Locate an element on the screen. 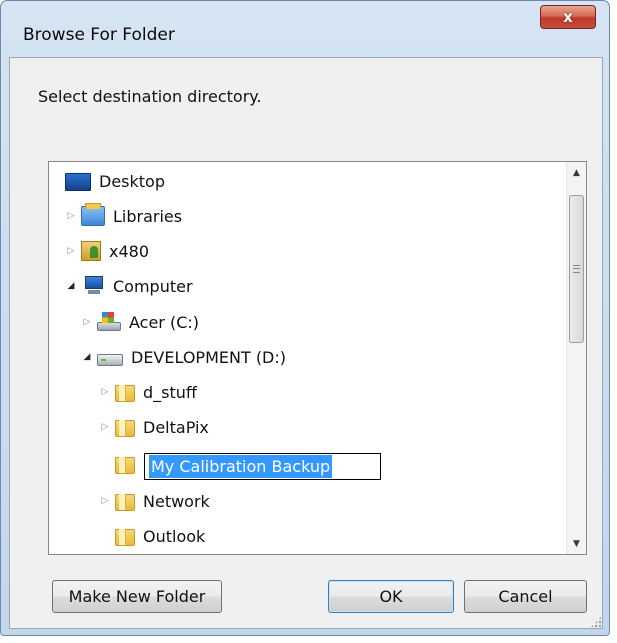 The height and width of the screenshot is (643, 617). tree-item-computer: ◢ Computer is located at coordinates (129, 286).